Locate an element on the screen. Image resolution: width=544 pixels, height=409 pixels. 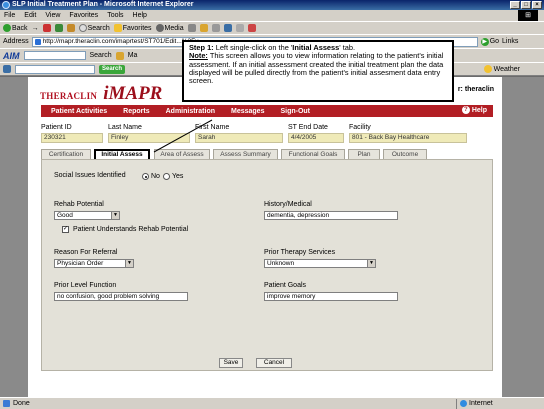
understands-rehab-label: Patient Understands Rehab Potential is located at coordinates (131, 229).